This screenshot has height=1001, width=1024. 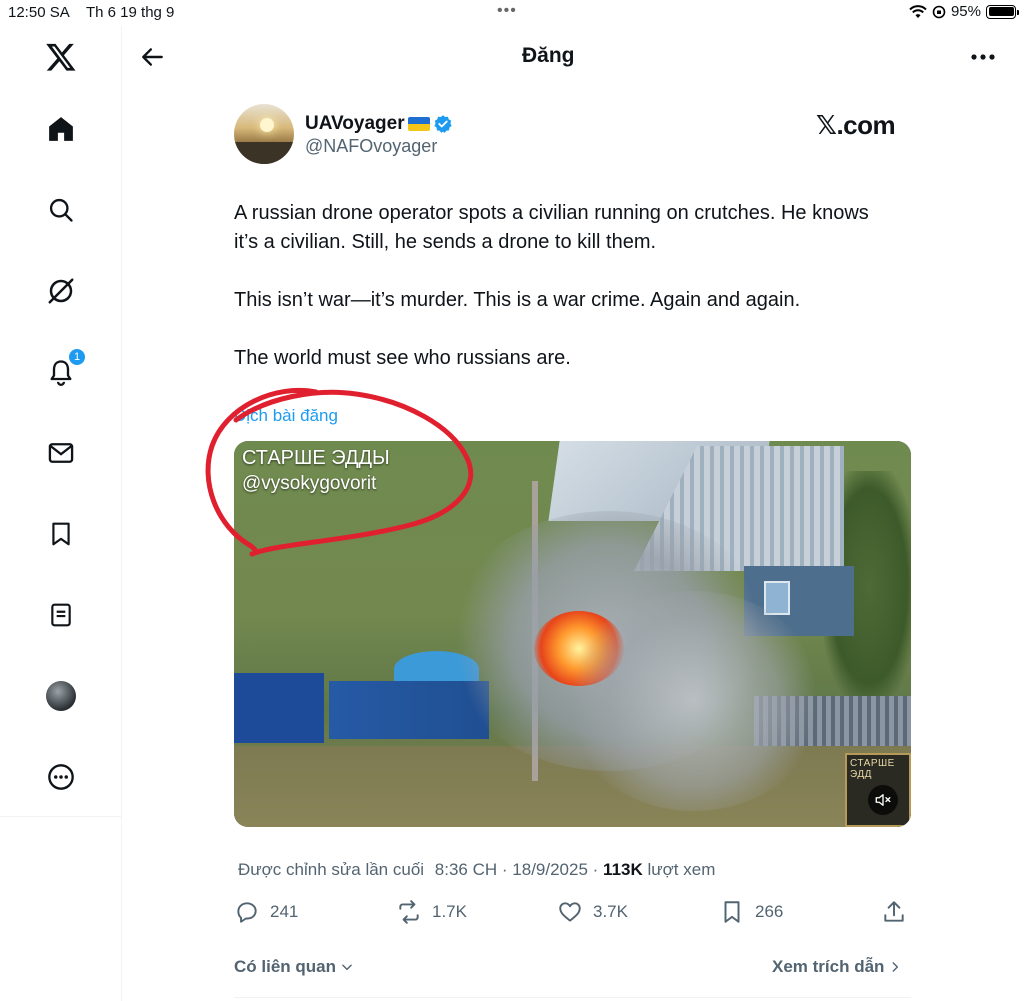 What do you see at coordinates (592, 912) in the screenshot?
I see `like-button: 3.7K` at bounding box center [592, 912].